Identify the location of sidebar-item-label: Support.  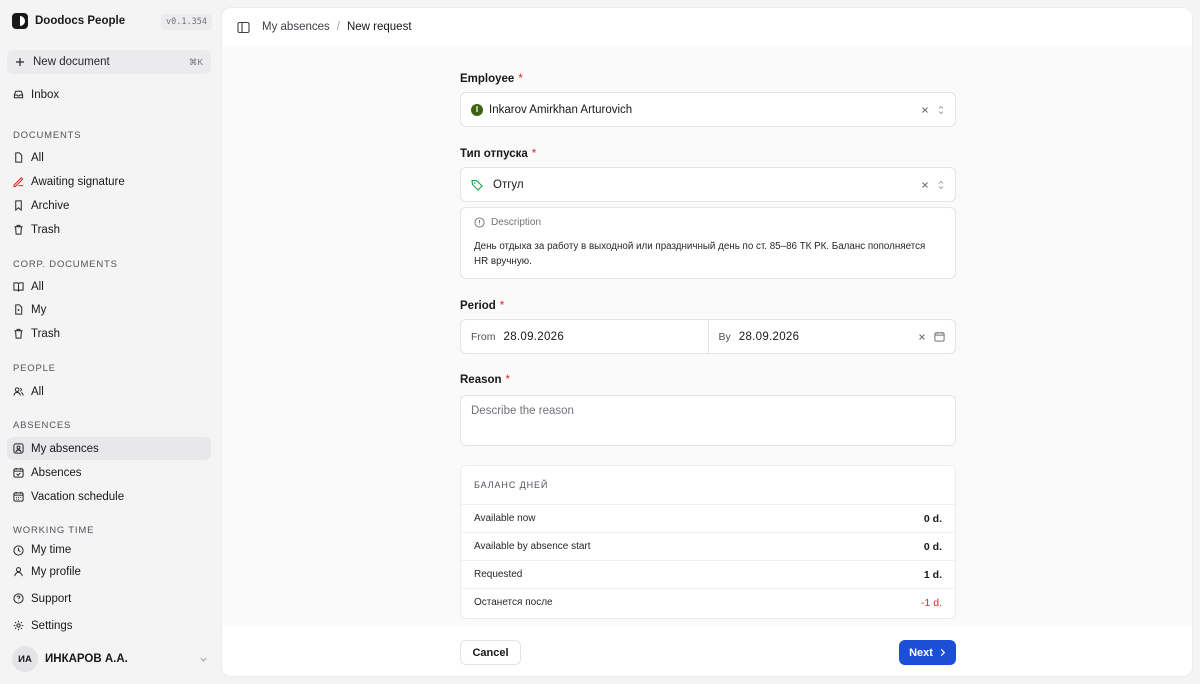
(51, 598).